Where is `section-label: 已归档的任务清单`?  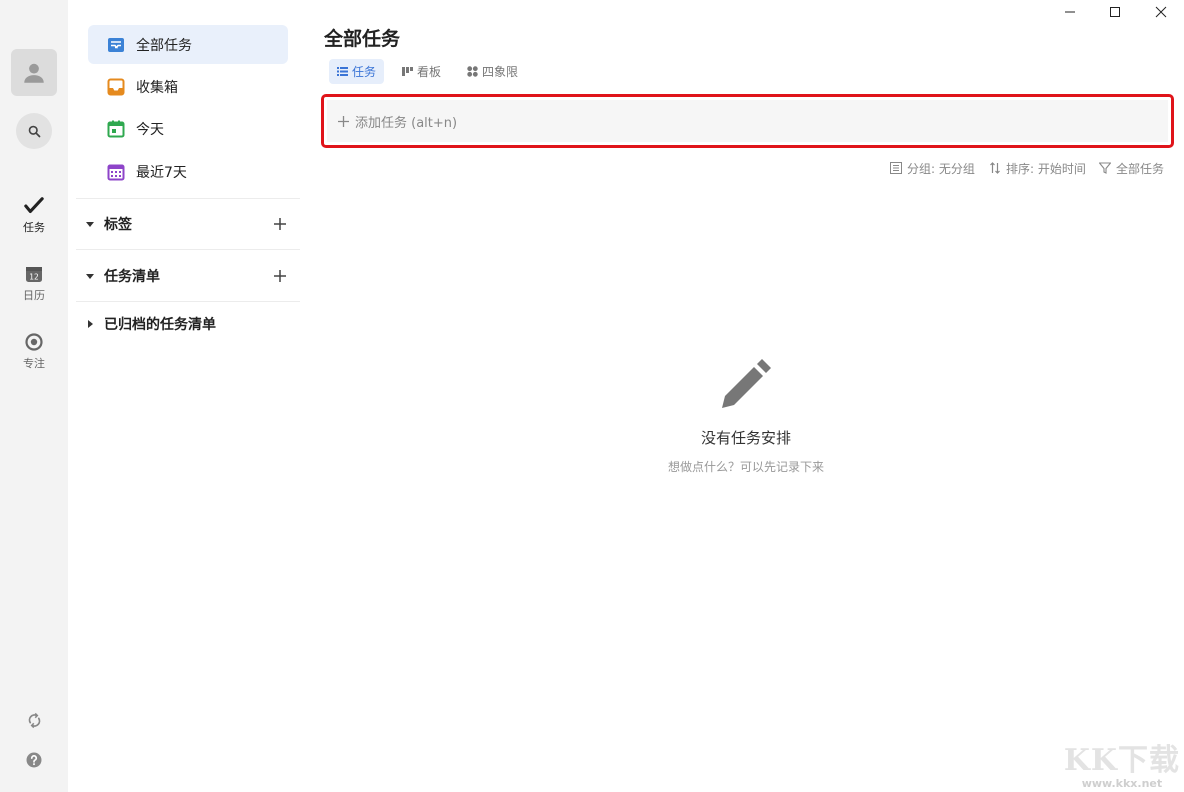
section-label: 已归档的任务清单 is located at coordinates (160, 325).